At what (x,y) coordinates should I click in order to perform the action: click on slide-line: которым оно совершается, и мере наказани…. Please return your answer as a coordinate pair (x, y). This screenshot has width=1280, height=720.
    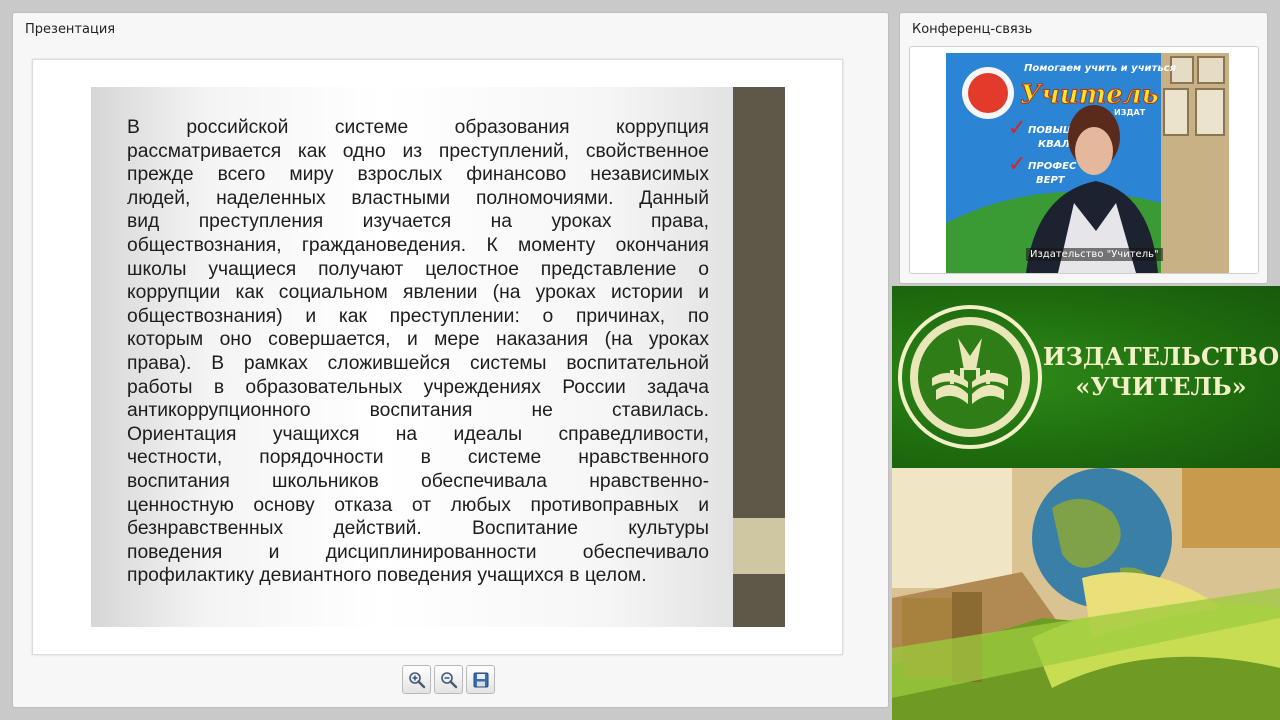
    Looking at the image, I should click on (418, 340).